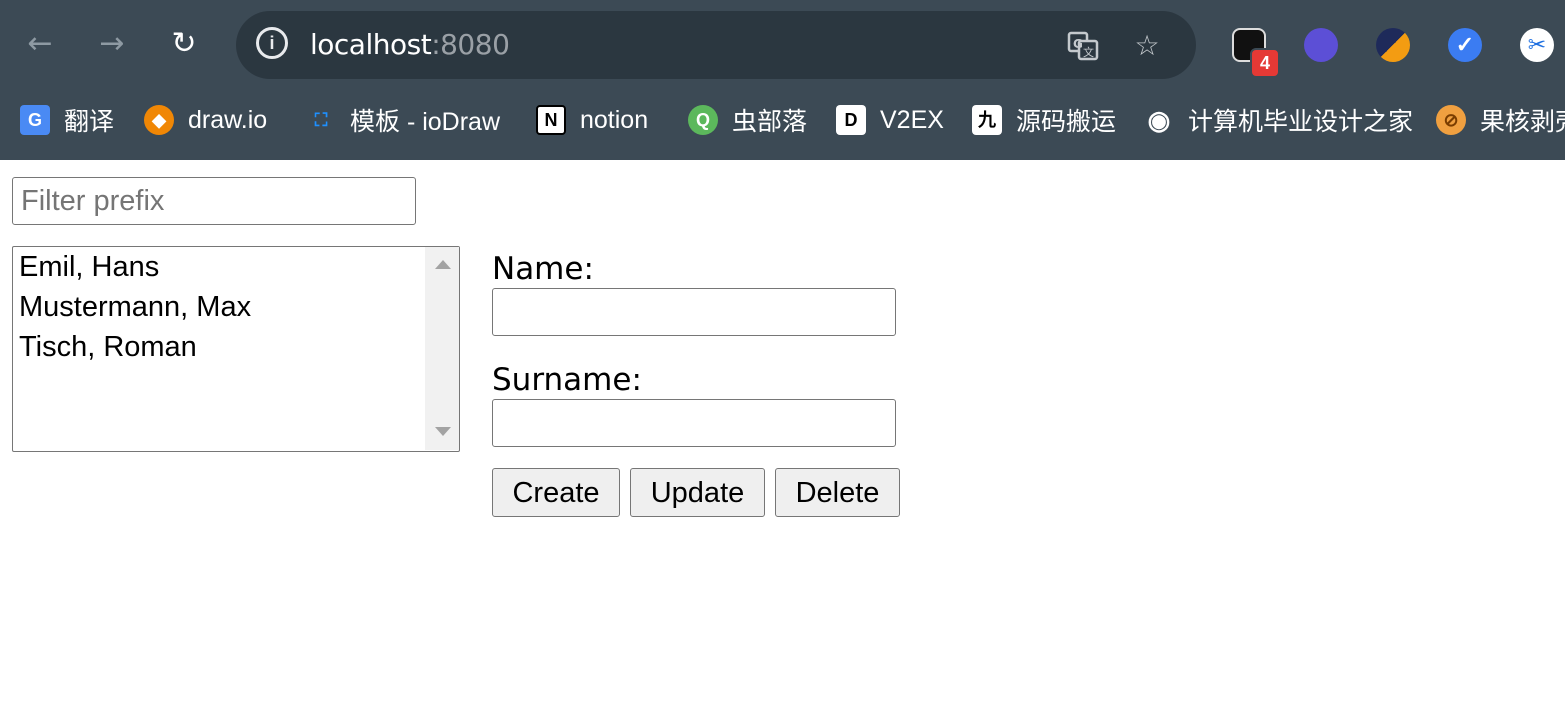 The height and width of the screenshot is (722, 1565). I want to click on url-text: localhost:8080, so click(410, 45).